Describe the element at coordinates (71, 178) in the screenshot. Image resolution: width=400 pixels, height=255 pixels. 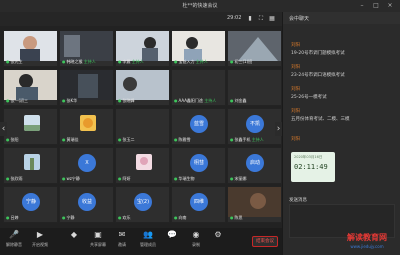
I see `participant-name: ●wz宁静` at that location.